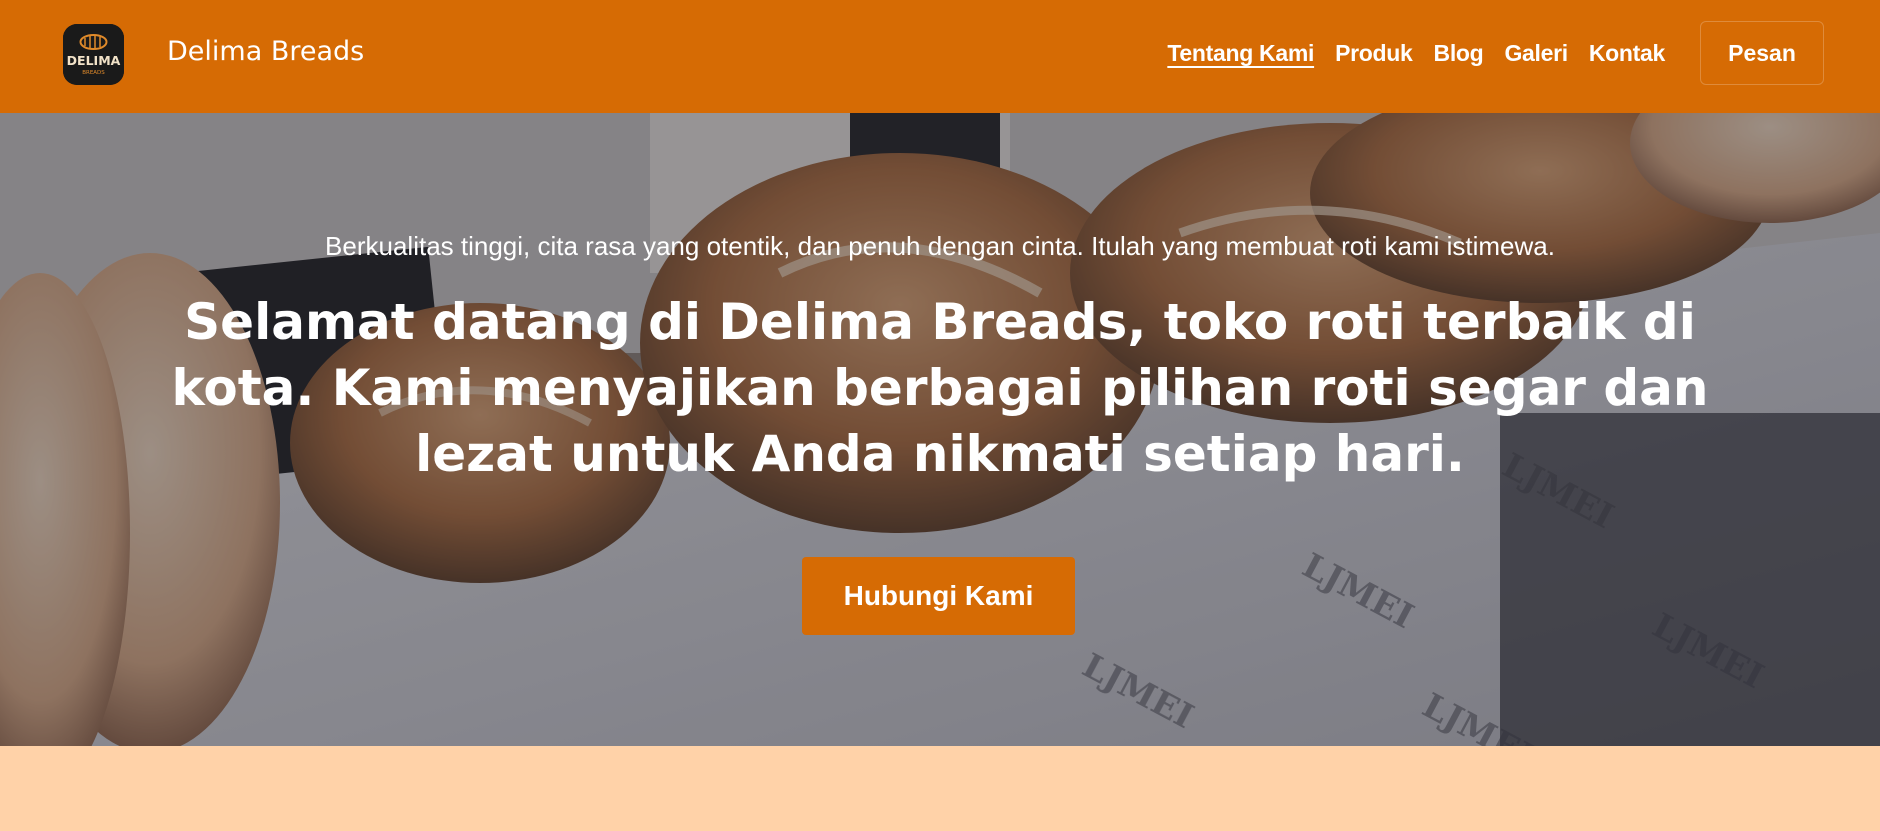  Describe the element at coordinates (940, 788) in the screenshot. I see `next-section` at that location.